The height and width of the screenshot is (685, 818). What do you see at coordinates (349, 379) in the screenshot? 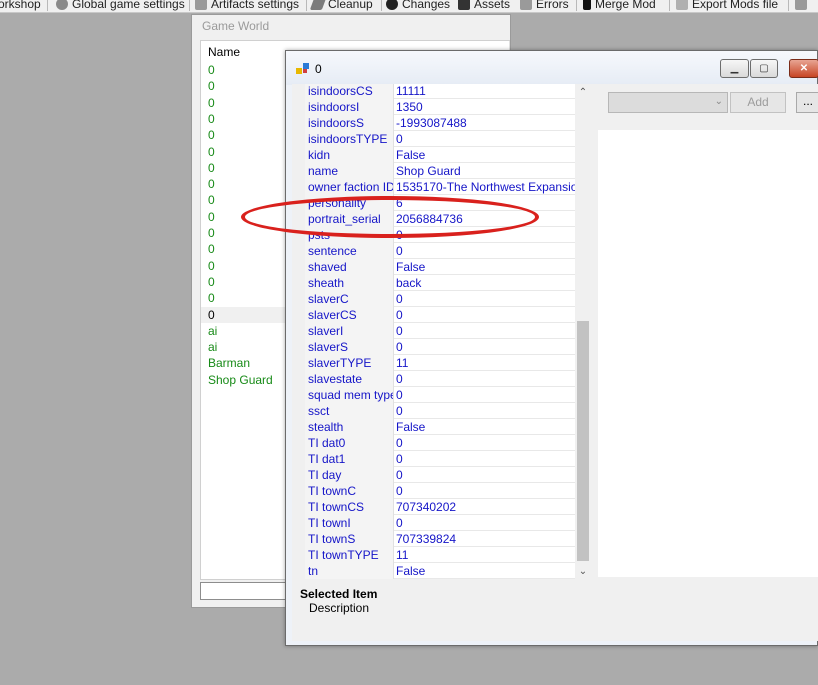
I see `property-name: slavestate` at bounding box center [349, 379].